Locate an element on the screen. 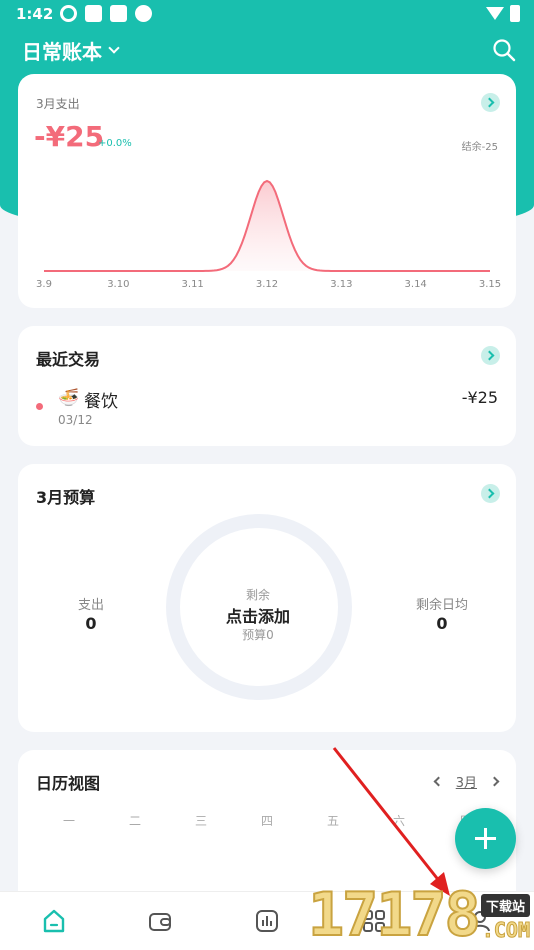  recent-title: 最近交易 is located at coordinates (68, 359).